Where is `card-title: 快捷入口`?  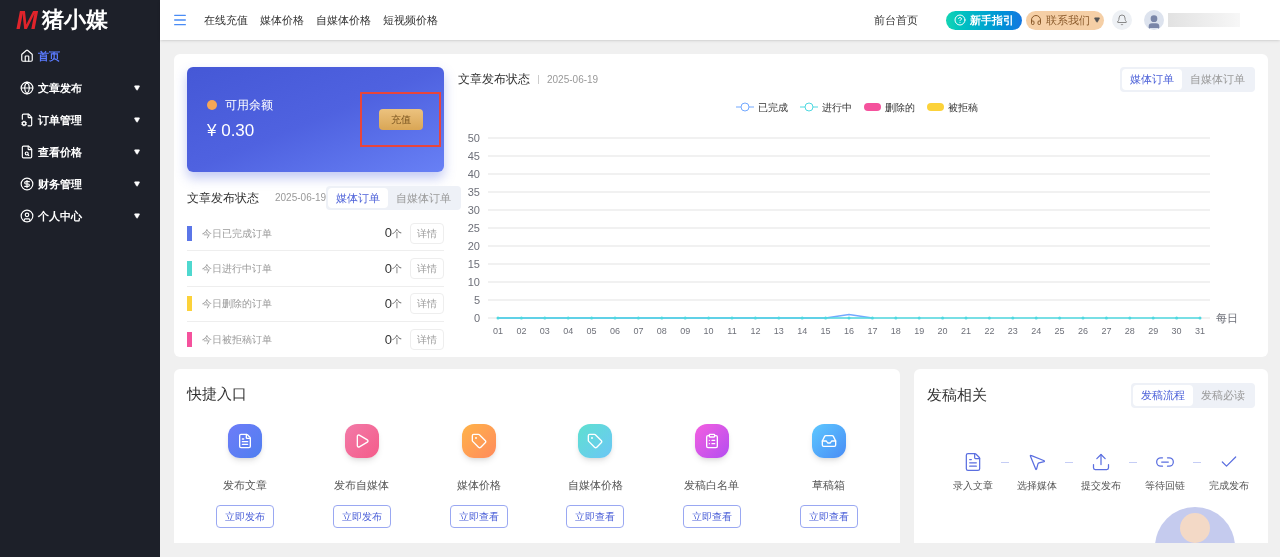 card-title: 快捷入口 is located at coordinates (217, 394).